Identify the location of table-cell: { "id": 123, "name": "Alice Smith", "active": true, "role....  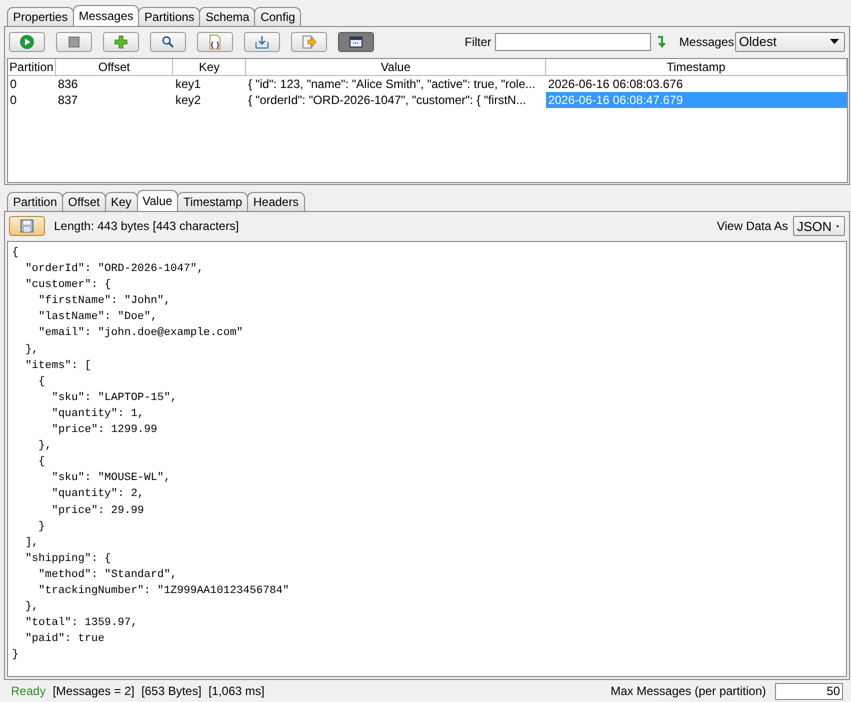
(396, 84).